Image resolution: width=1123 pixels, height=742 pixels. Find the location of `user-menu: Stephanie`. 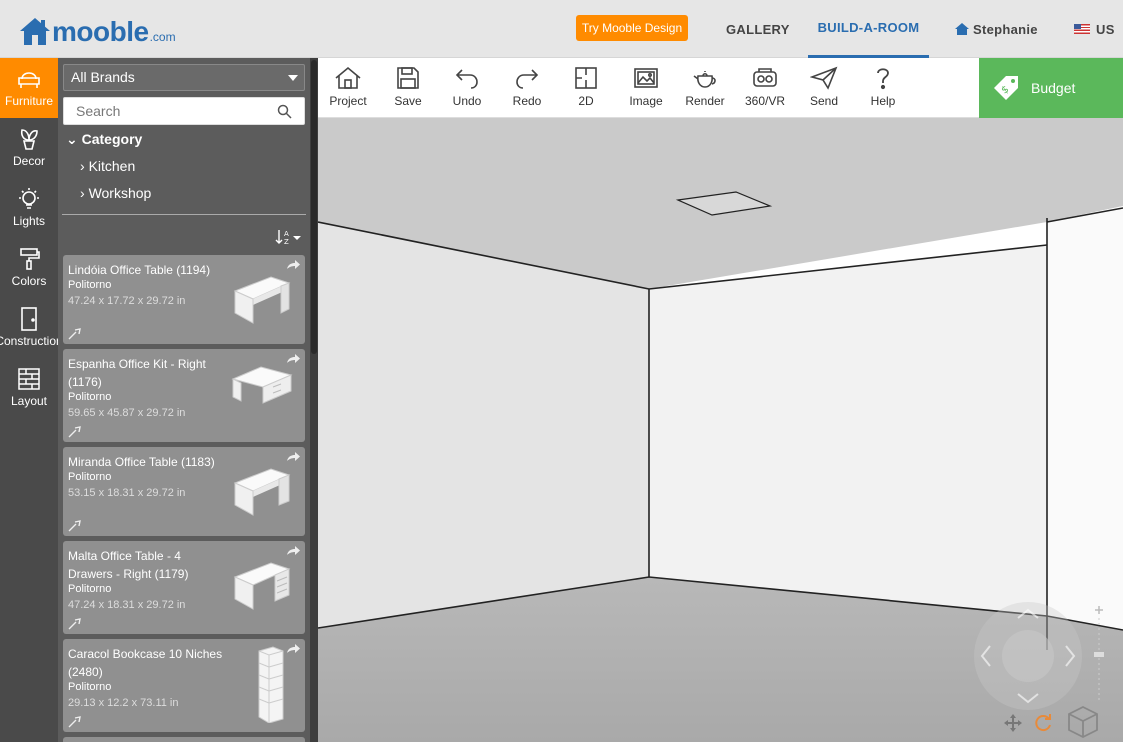

user-menu: Stephanie is located at coordinates (996, 29).